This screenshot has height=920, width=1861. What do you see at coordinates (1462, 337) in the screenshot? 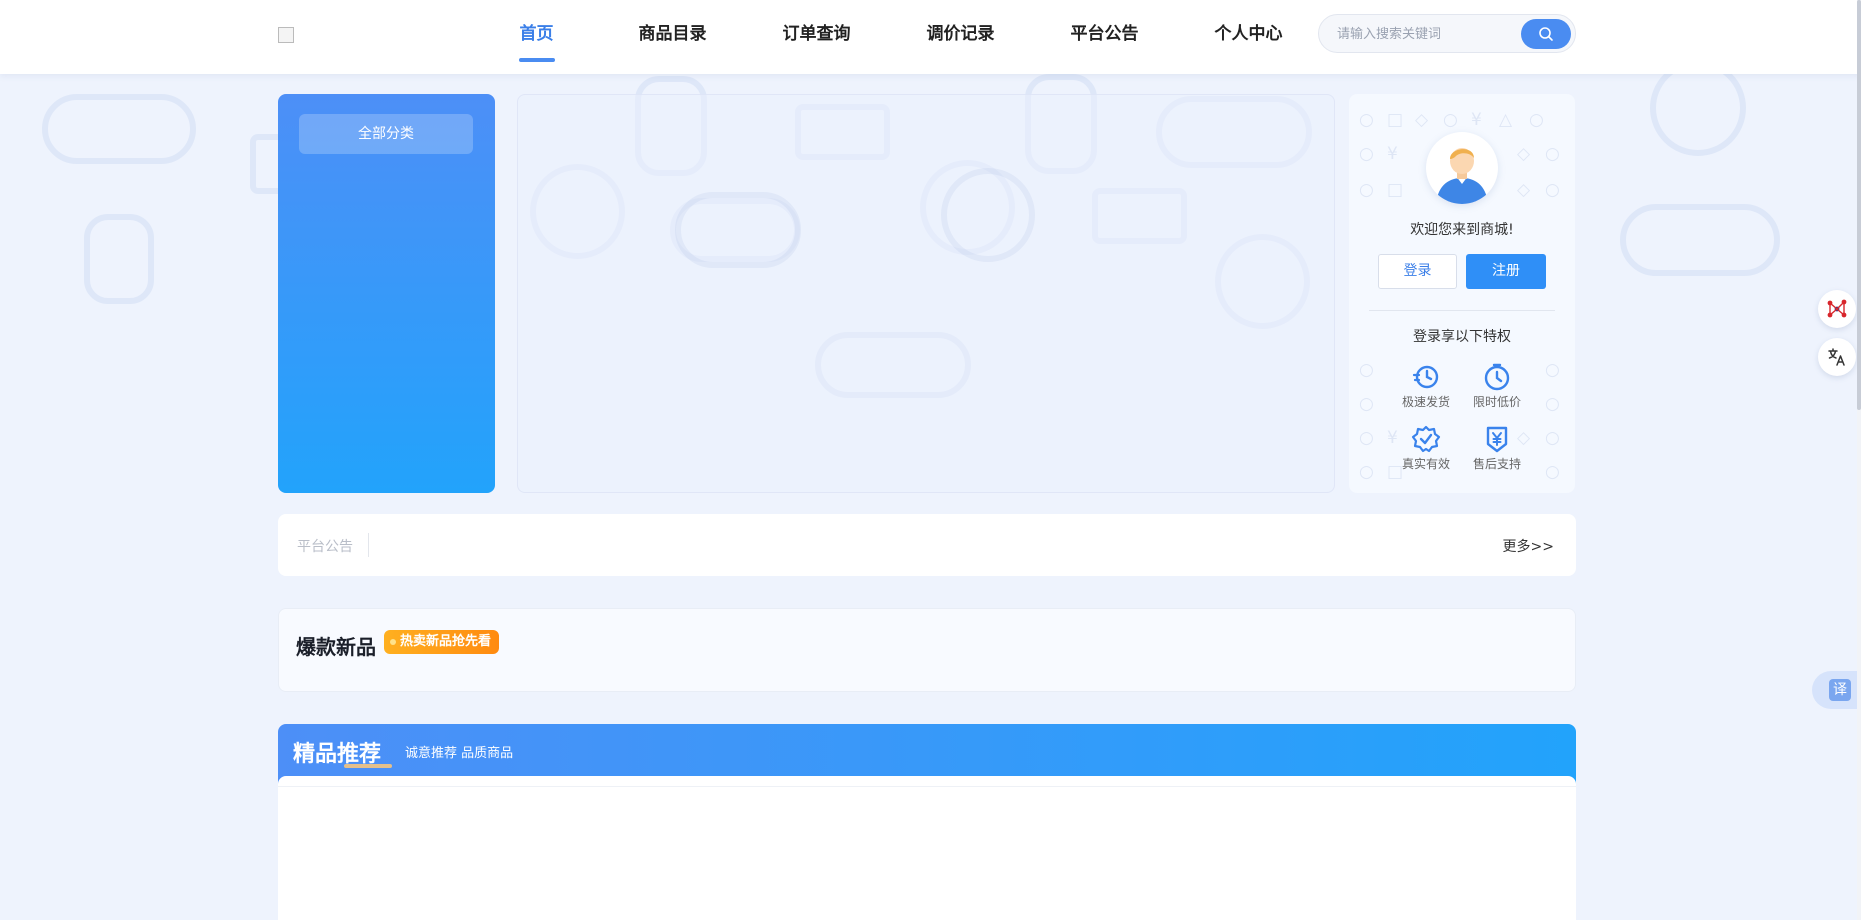
I see `privilege-title: 登录享以下特权` at bounding box center [1462, 337].